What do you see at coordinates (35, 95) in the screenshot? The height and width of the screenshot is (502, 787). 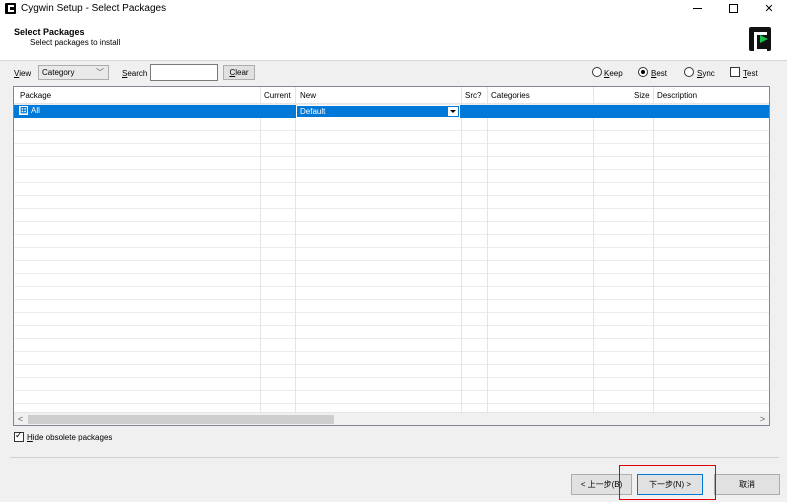 I see `column-header-package: Package` at bounding box center [35, 95].